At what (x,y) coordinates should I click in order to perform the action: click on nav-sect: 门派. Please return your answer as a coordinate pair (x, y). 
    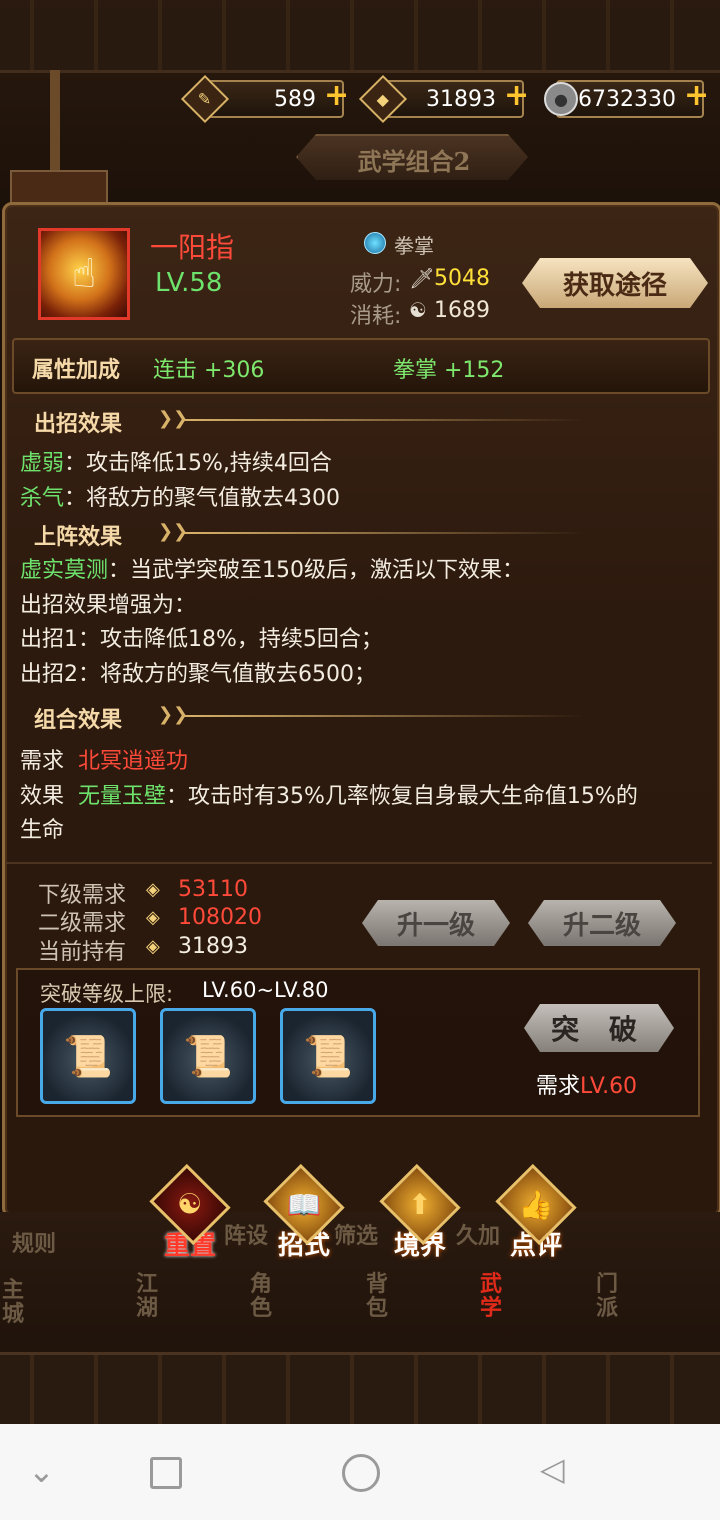
    Looking at the image, I should click on (609, 1296).